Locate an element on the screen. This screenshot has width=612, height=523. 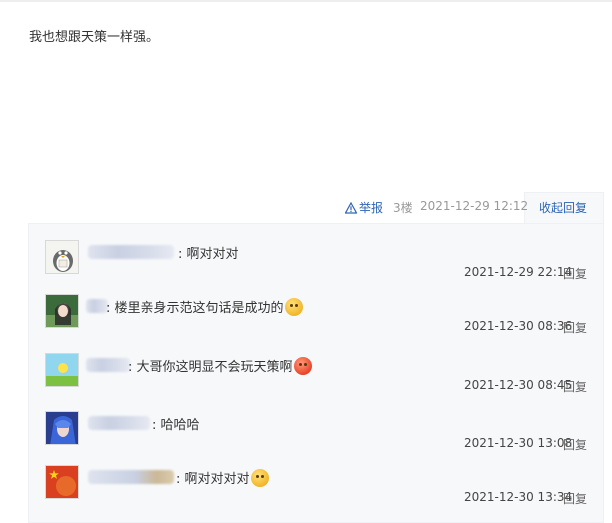
report-label: 举报 is located at coordinates (371, 208).